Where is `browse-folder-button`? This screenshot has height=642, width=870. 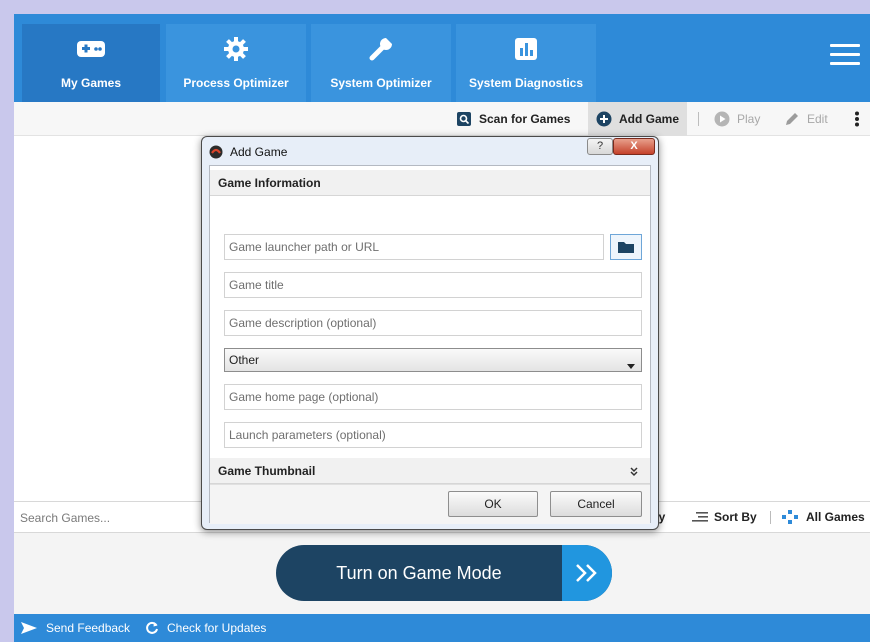 browse-folder-button is located at coordinates (626, 247).